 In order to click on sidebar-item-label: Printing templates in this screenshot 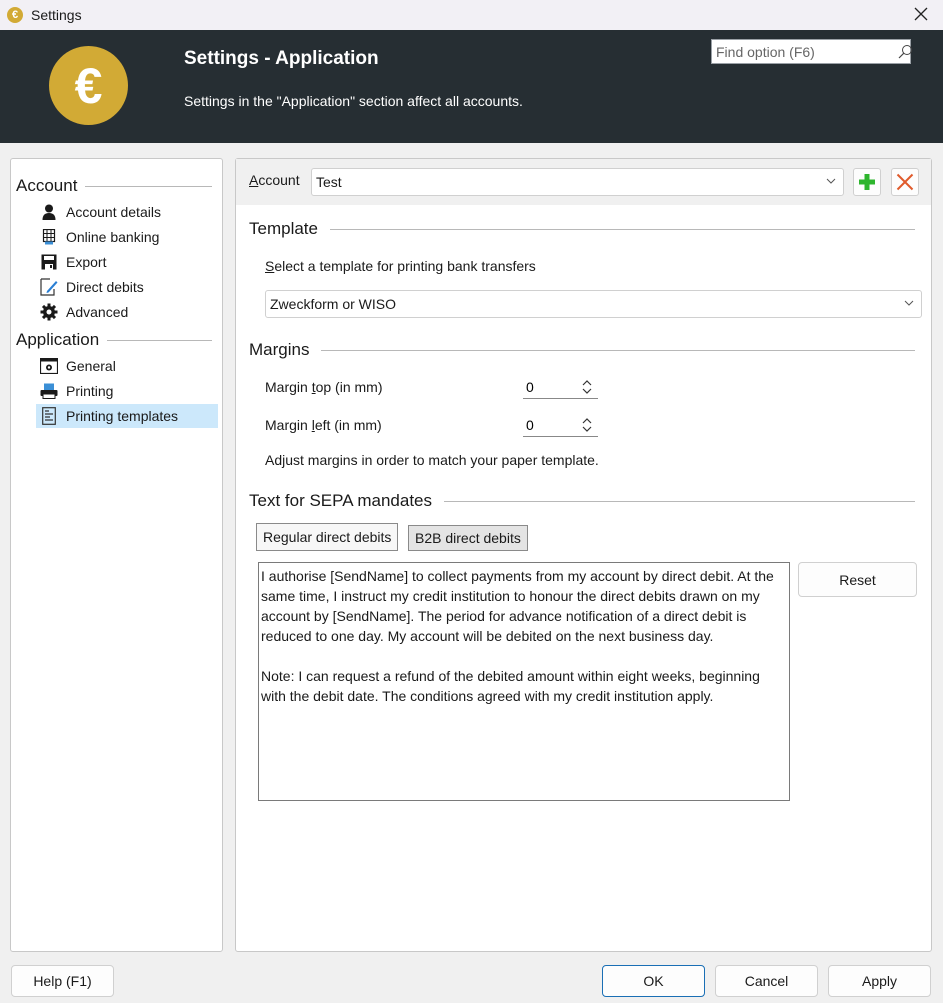, I will do `click(122, 416)`.